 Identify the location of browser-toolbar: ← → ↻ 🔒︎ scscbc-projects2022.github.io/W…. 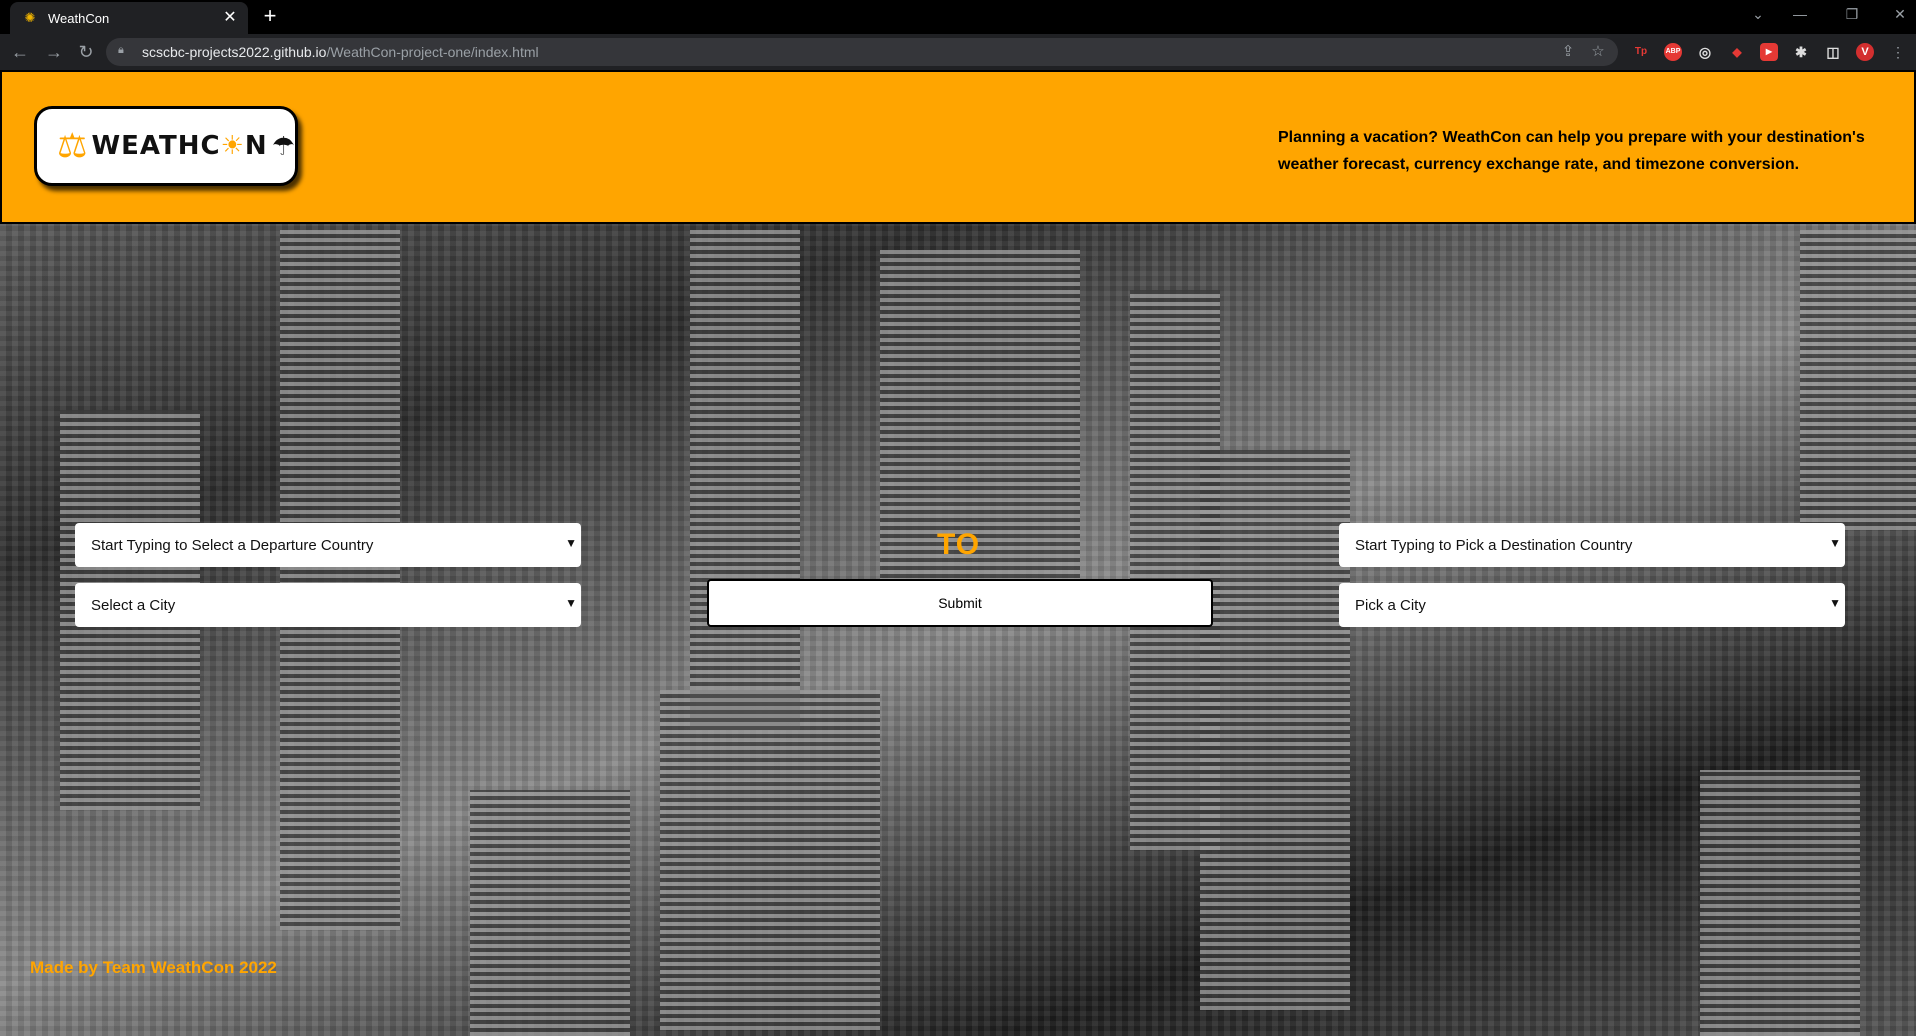
(958, 52).